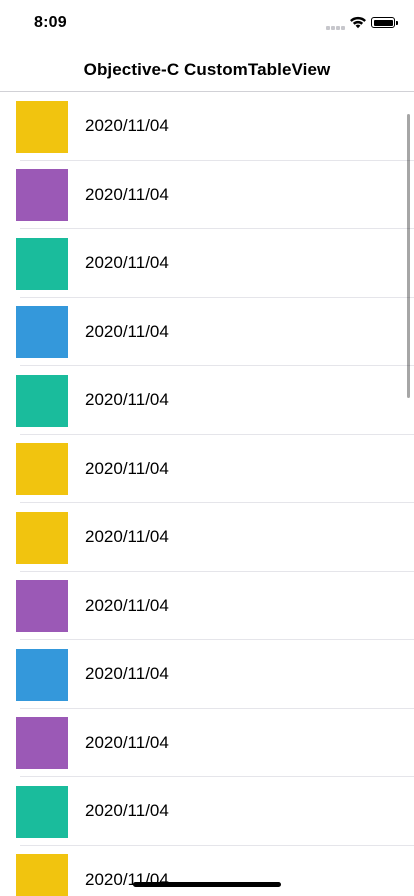 Image resolution: width=414 pixels, height=896 pixels. I want to click on wifi-icon, so click(358, 22).